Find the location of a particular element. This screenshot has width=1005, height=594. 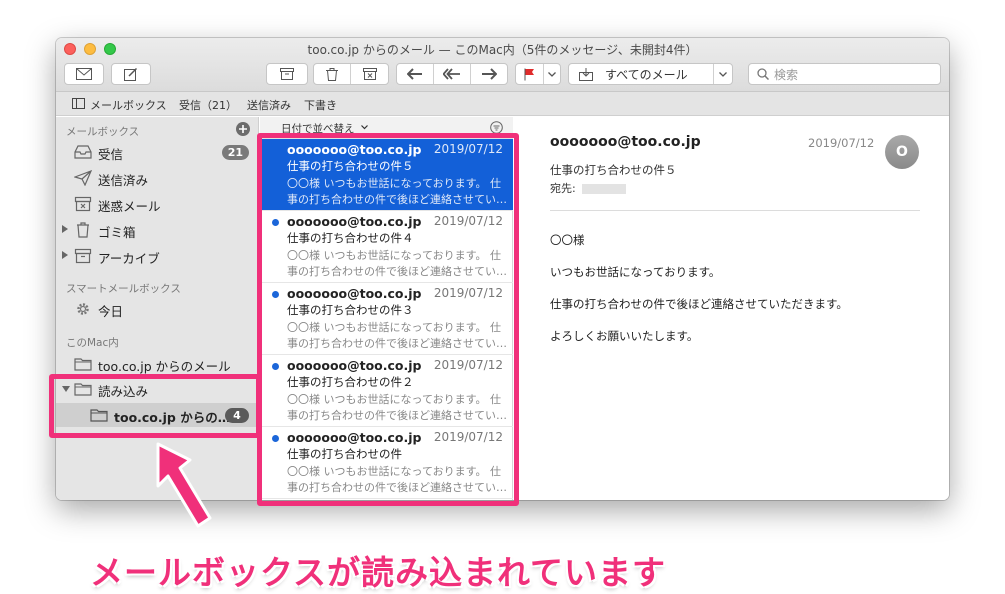

reply-arrow-icon is located at coordinates (414, 74).